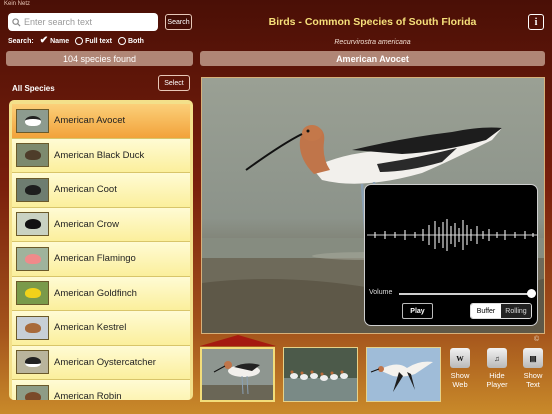 Image resolution: width=552 pixels, height=414 pixels. I want to click on hide-player-button: ♫ Hide Player, so click(497, 368).